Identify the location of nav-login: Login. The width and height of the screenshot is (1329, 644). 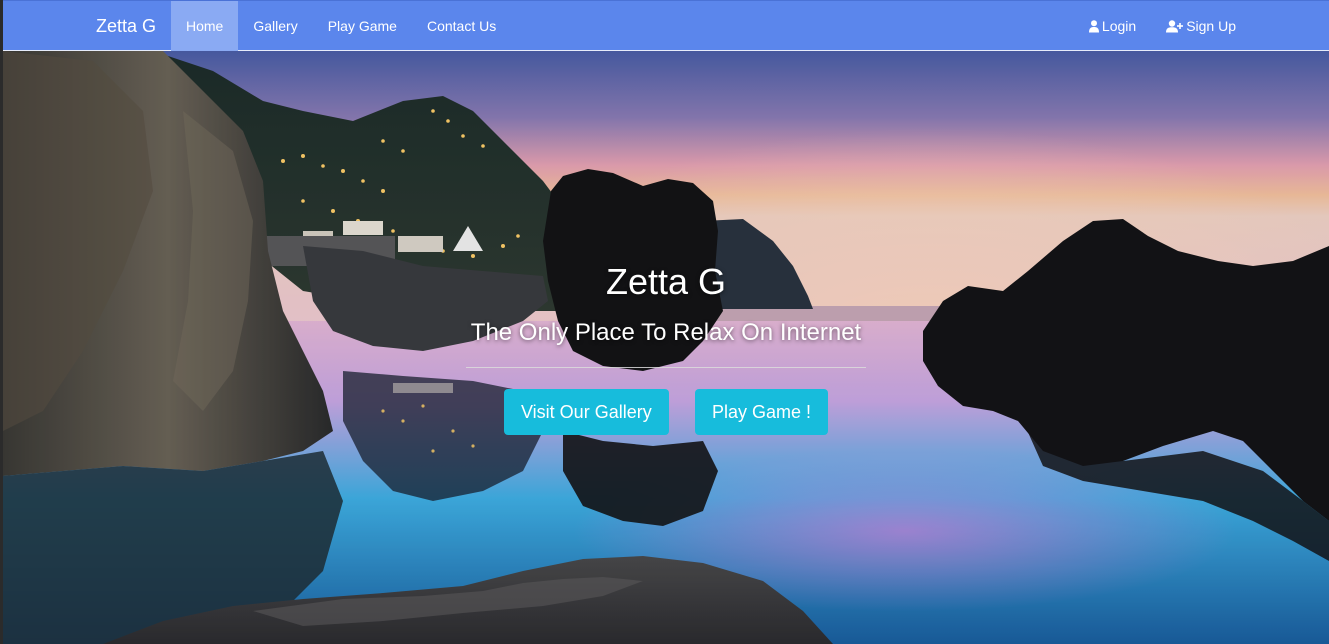
(1112, 26).